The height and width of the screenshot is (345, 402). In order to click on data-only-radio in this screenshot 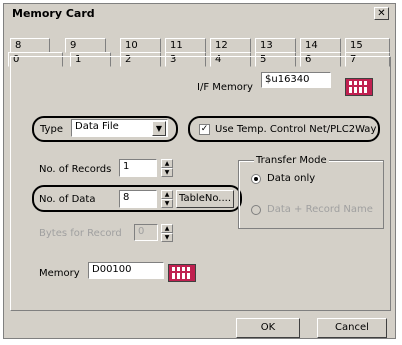, I will do `click(256, 179)`.